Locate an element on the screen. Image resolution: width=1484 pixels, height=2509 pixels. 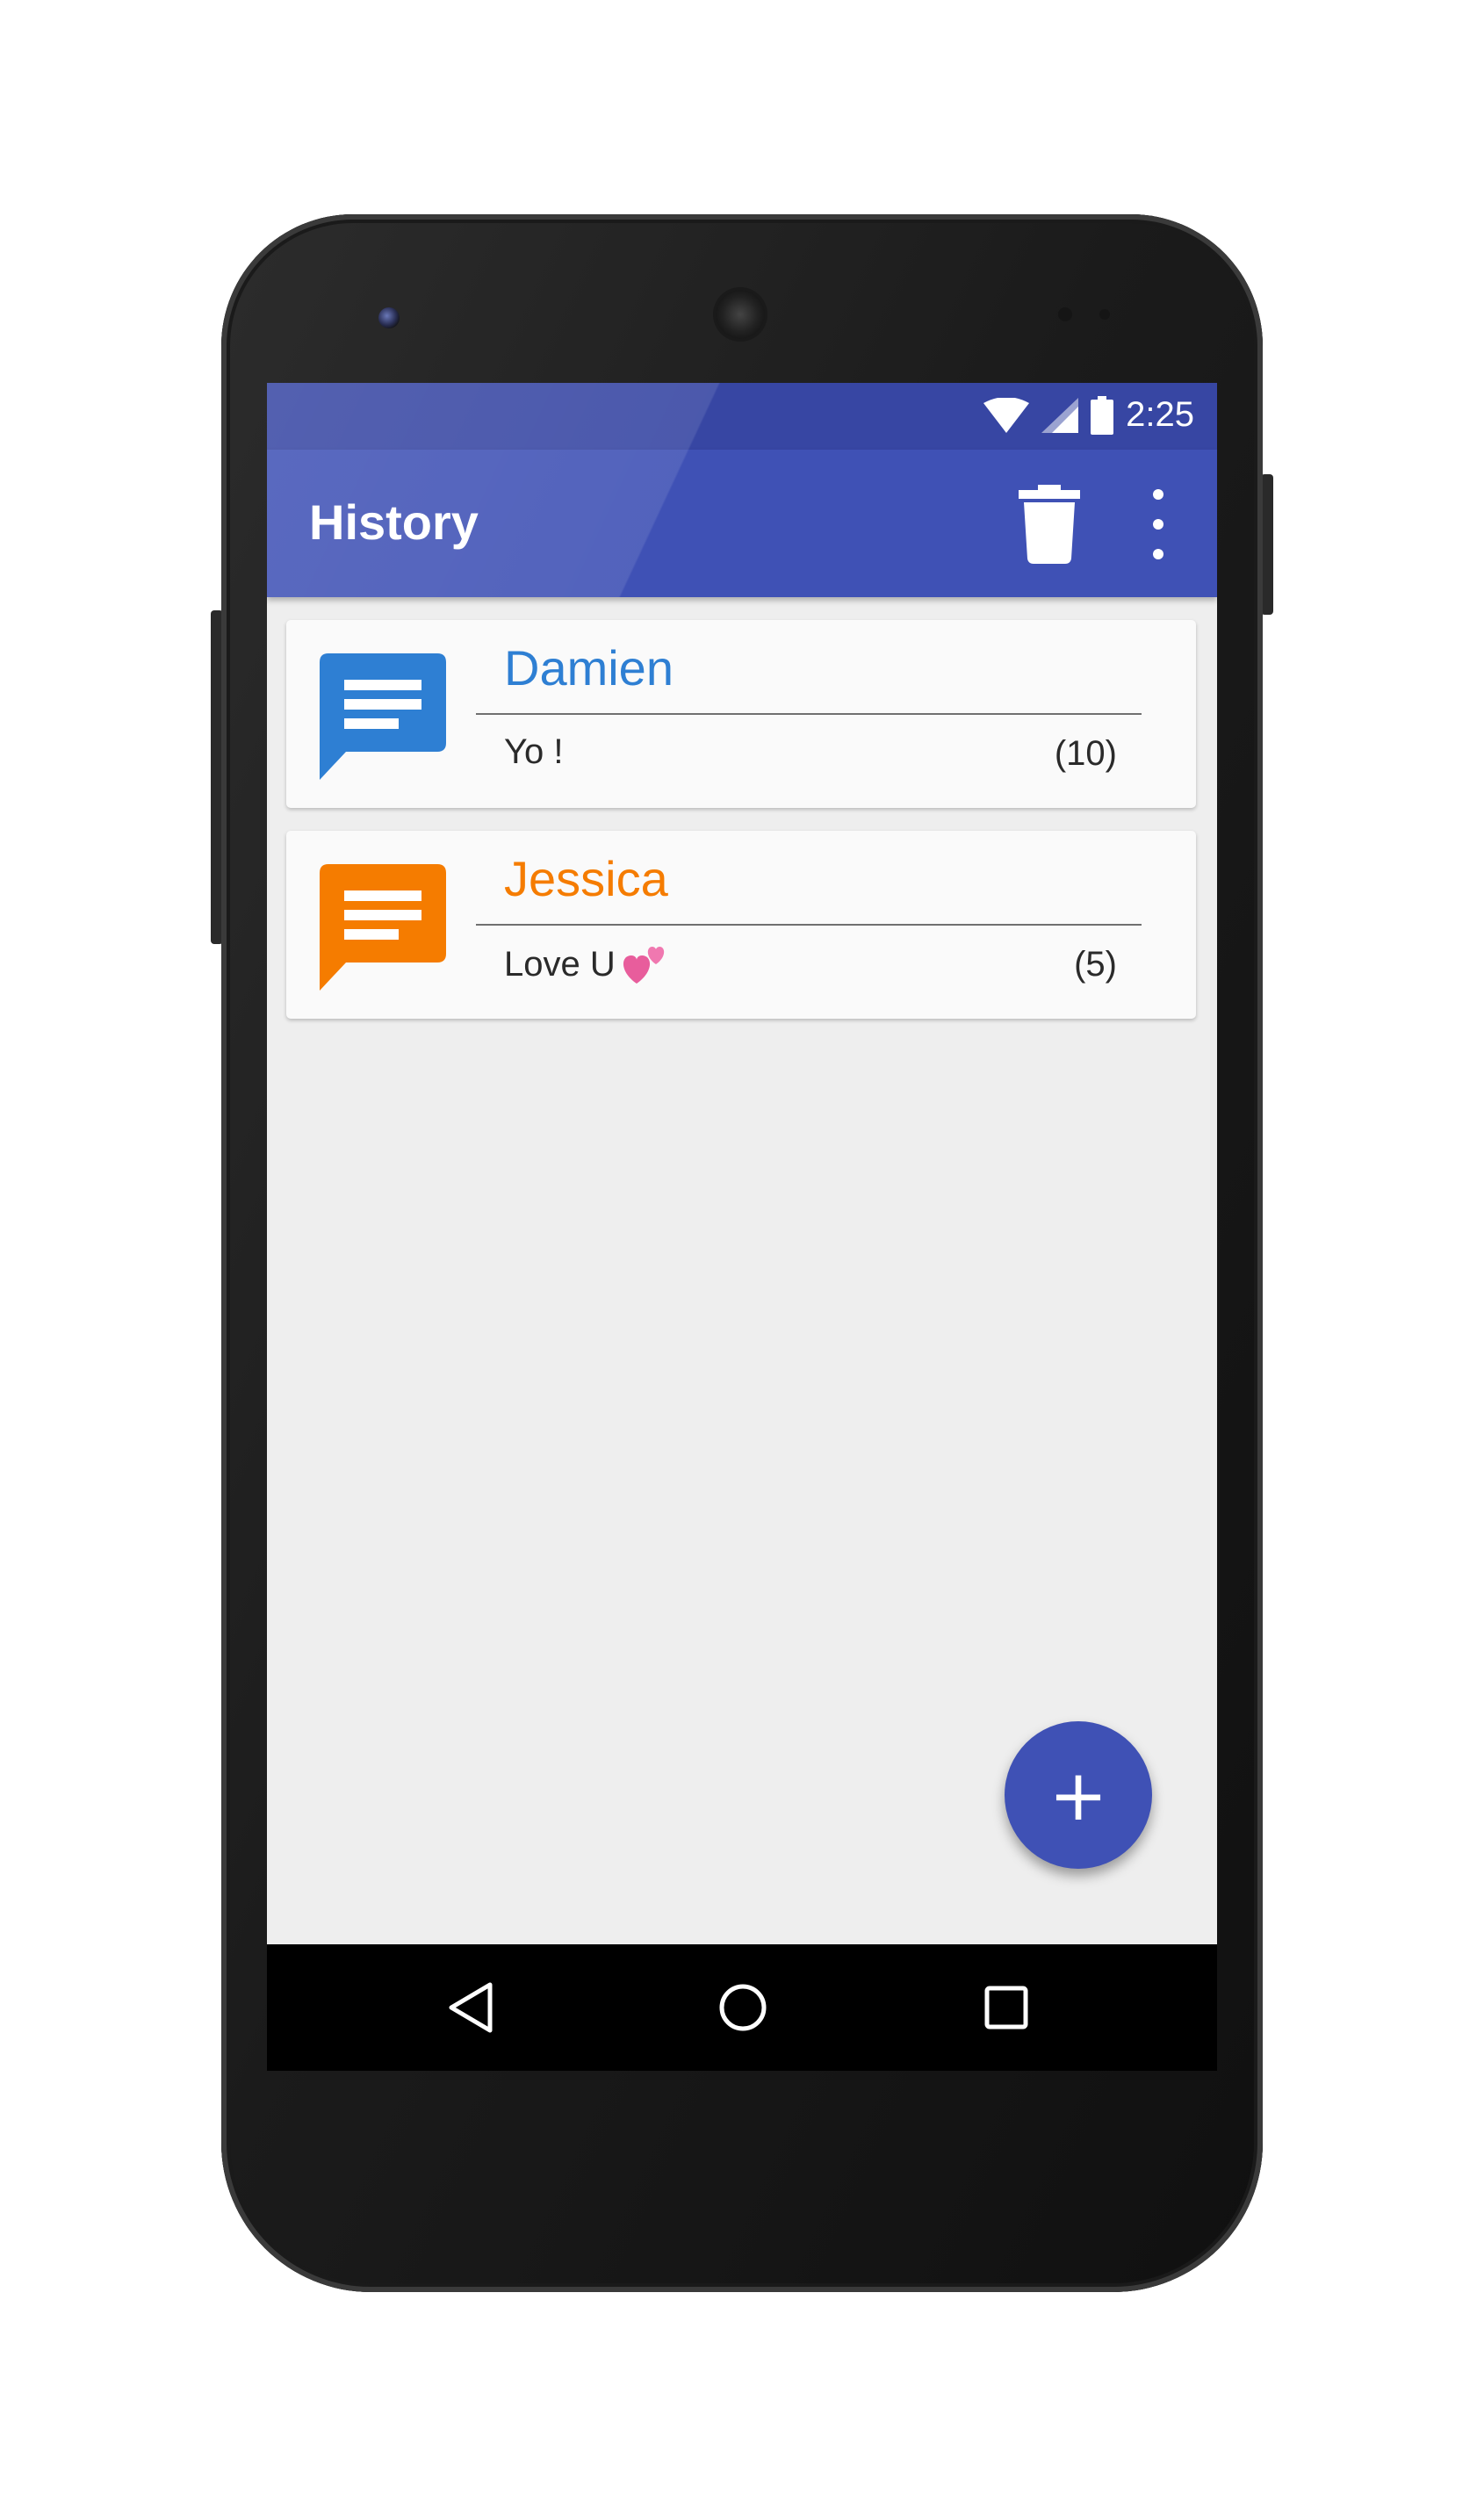
home-icon is located at coordinates (743, 2007).